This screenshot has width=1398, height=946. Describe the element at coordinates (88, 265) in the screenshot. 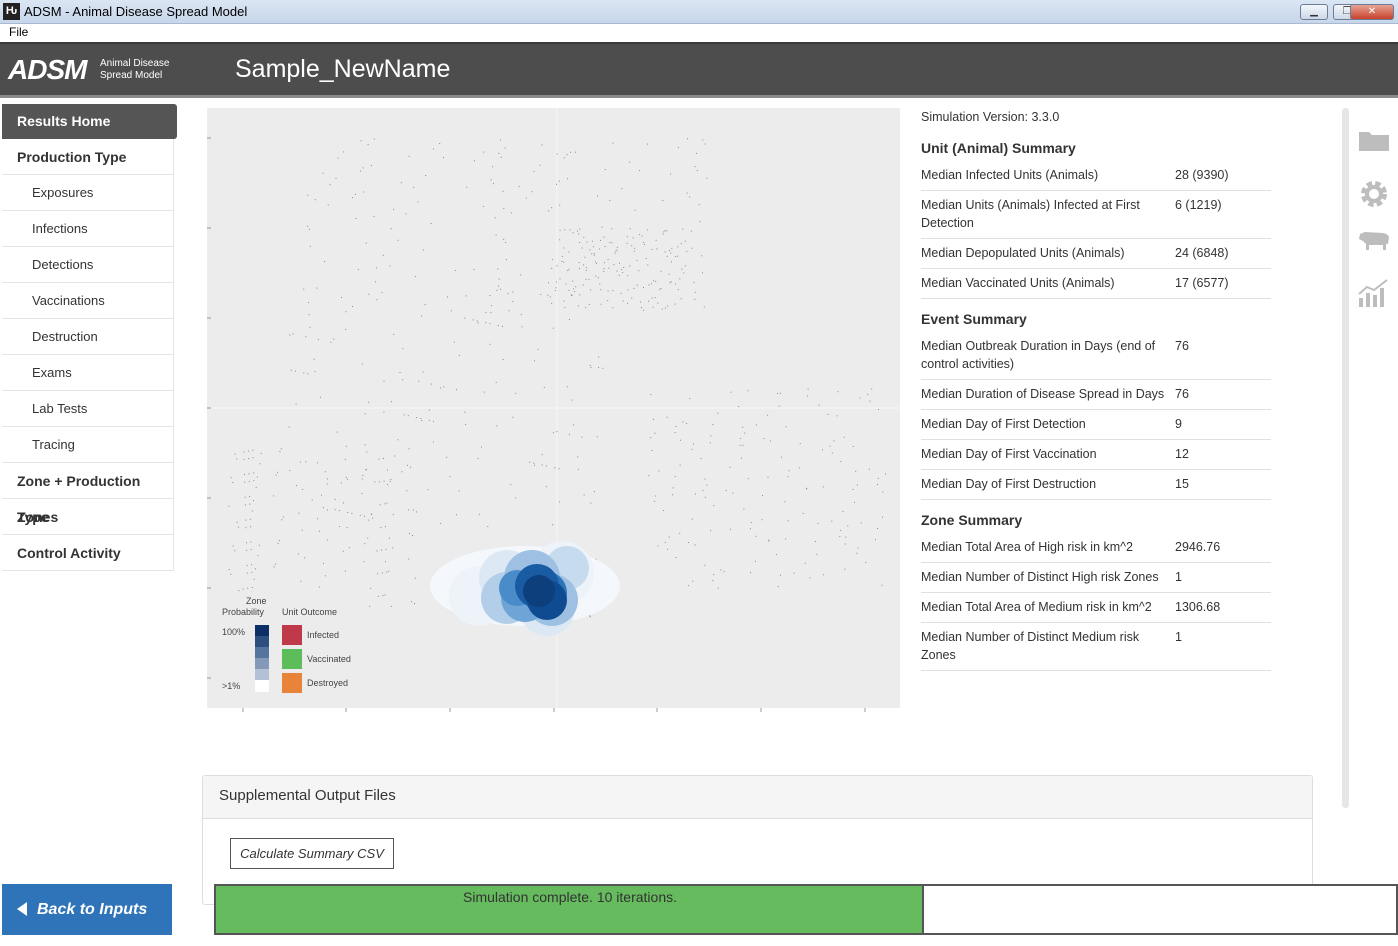

I see `nav-detections: Detections` at that location.